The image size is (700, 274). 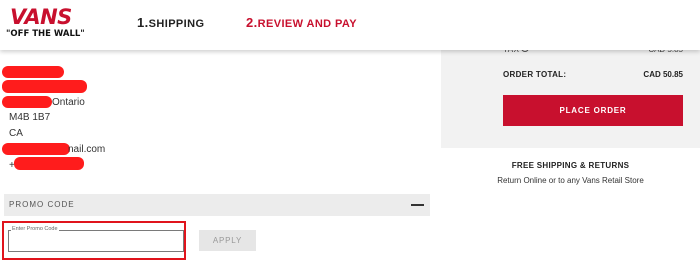 I want to click on redacted-name, so click(x=33, y=72).